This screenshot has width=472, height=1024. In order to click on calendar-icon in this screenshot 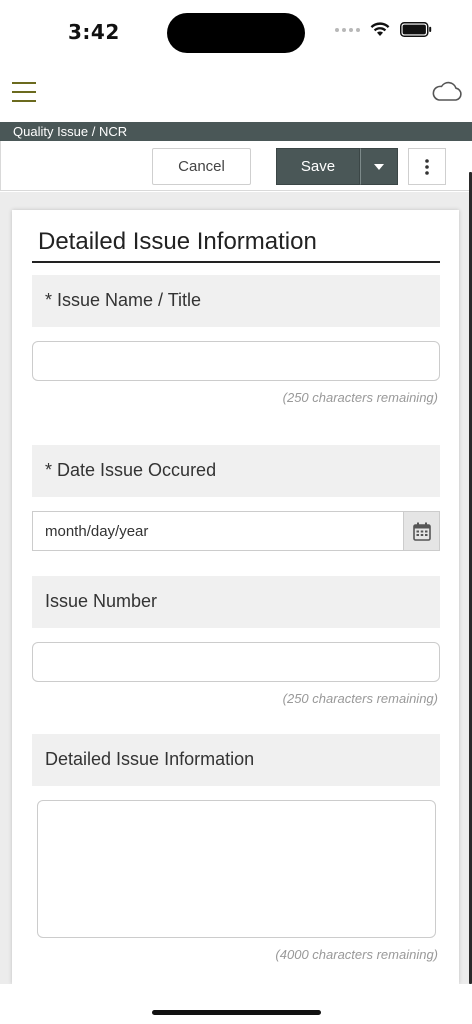, I will do `click(421, 531)`.